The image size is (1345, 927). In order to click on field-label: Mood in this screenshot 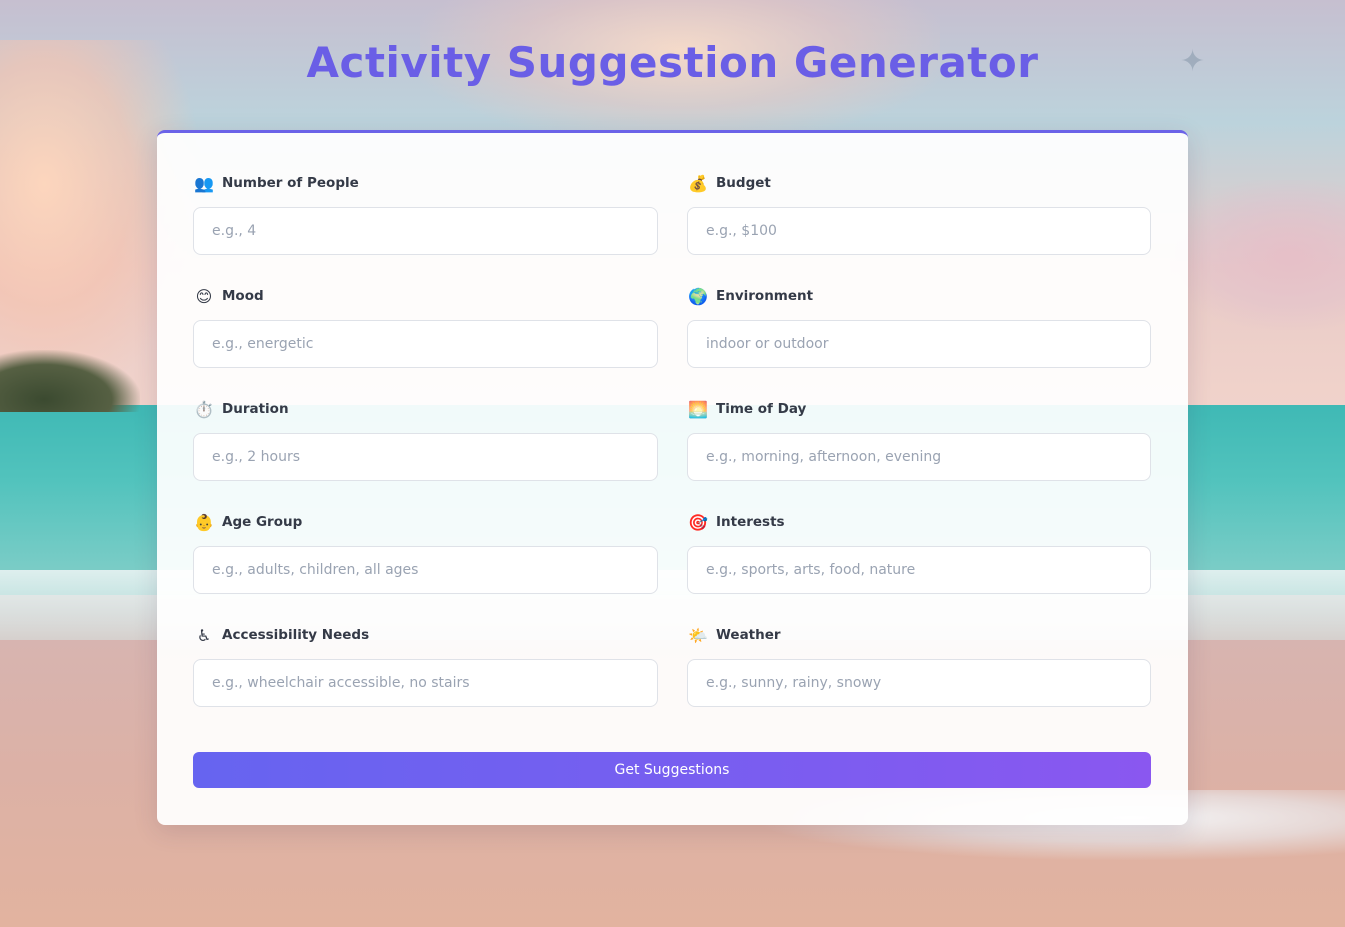, I will do `click(243, 296)`.